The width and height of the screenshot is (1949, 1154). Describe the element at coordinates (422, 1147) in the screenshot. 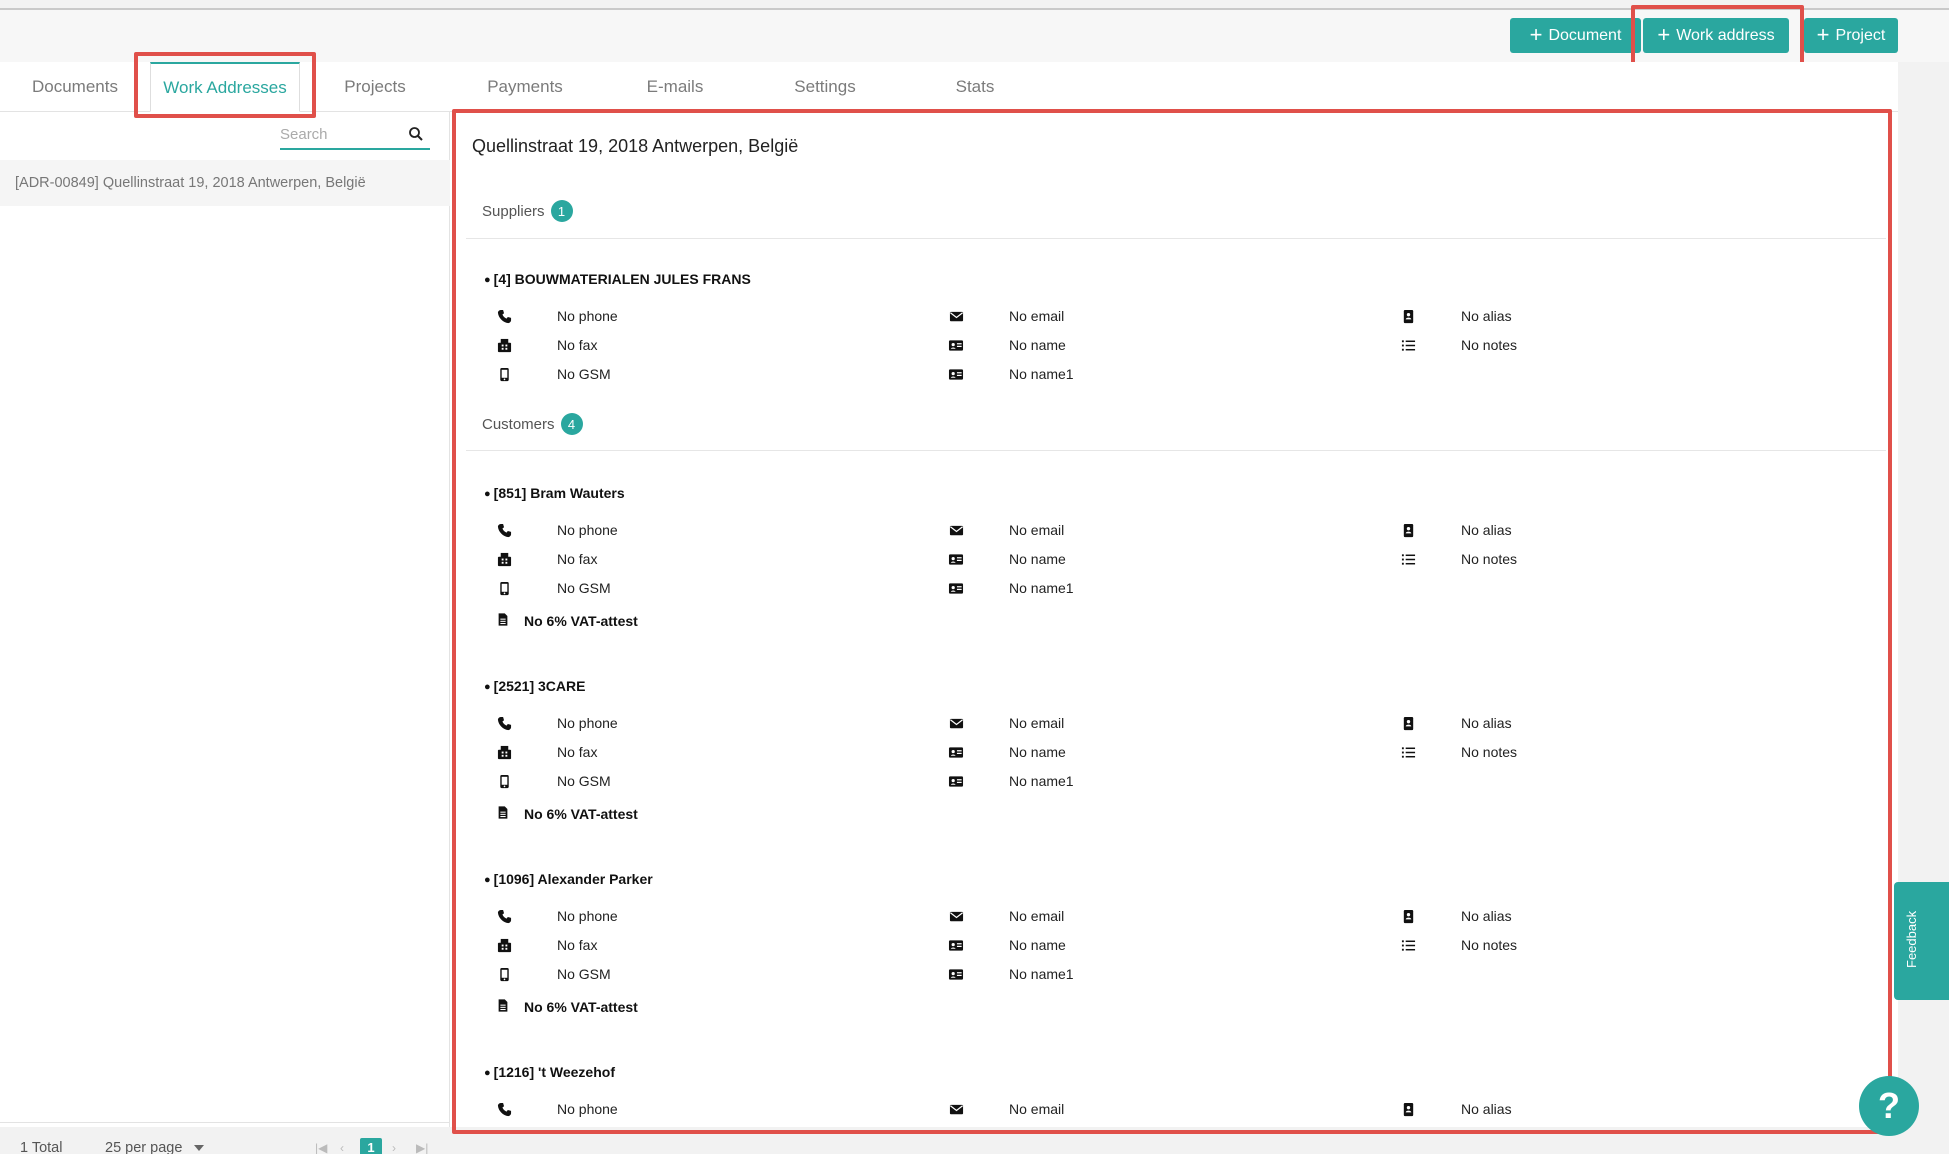

I see `last-page-icon: ▶|` at that location.